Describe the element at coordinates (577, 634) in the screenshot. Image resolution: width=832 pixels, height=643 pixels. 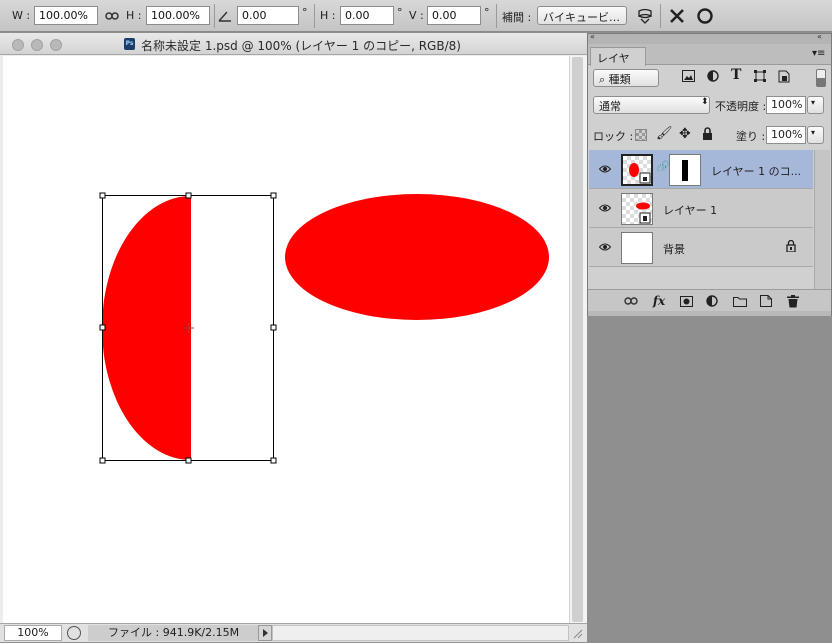
I see `resize-grip-icon` at that location.